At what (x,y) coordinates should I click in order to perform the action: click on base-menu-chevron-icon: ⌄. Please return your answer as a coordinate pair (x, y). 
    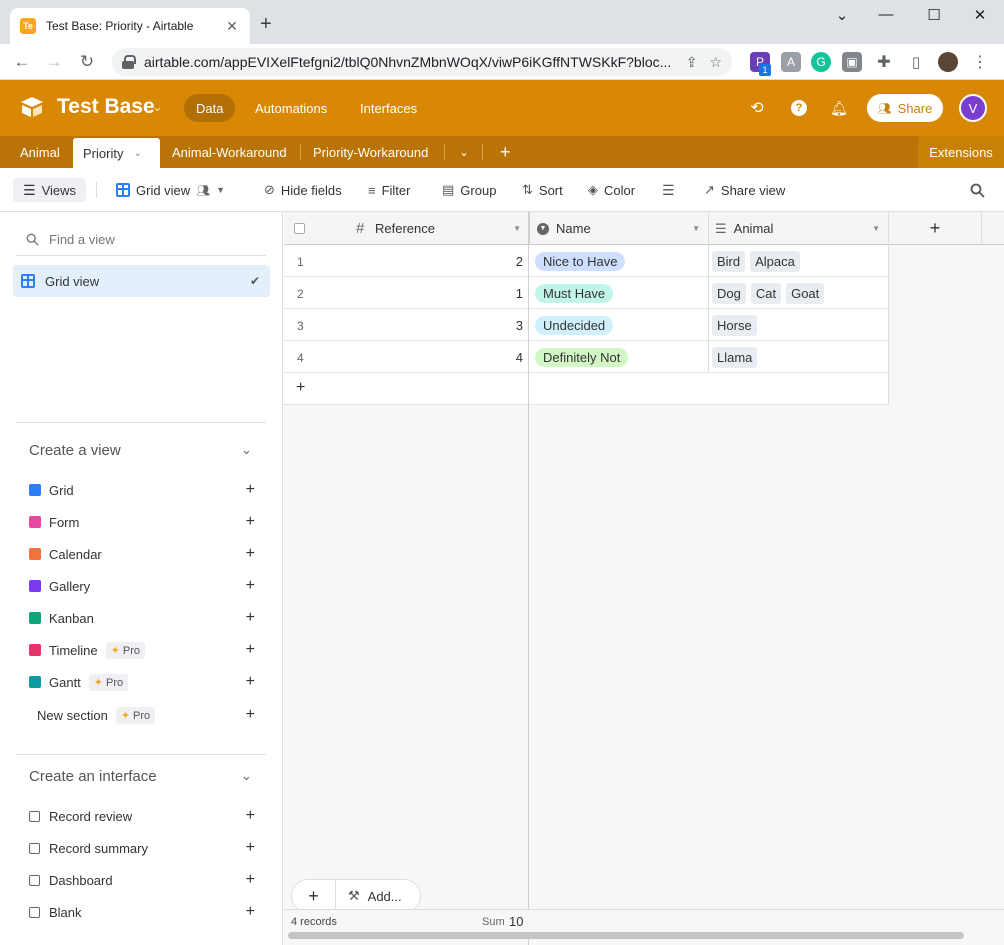
    Looking at the image, I should click on (157, 107).